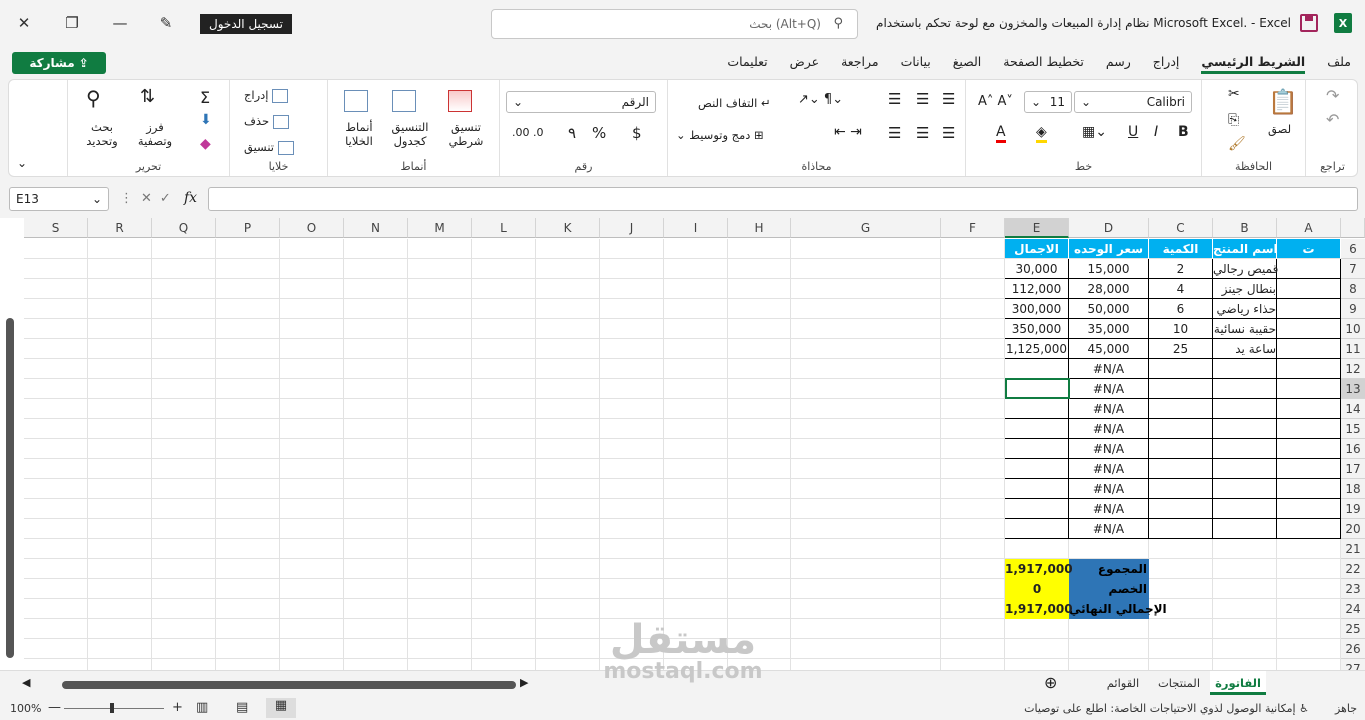 Image resolution: width=1365 pixels, height=720 pixels. Describe the element at coordinates (1353, 649) in the screenshot. I see `row-header: 26` at that location.